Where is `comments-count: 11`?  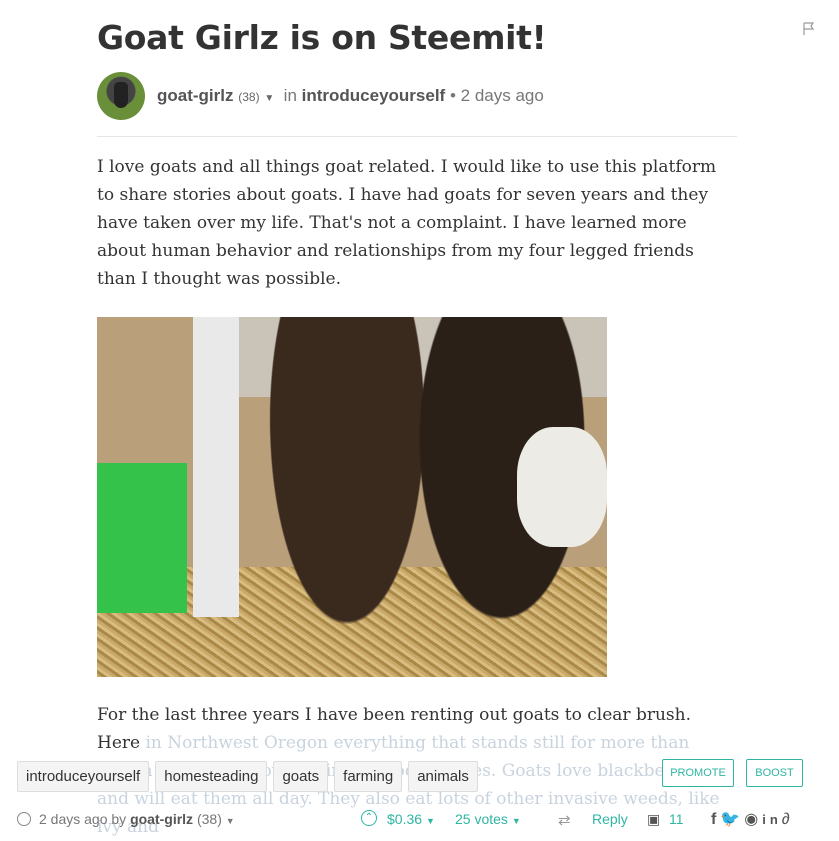
comments-count: 11 is located at coordinates (676, 819).